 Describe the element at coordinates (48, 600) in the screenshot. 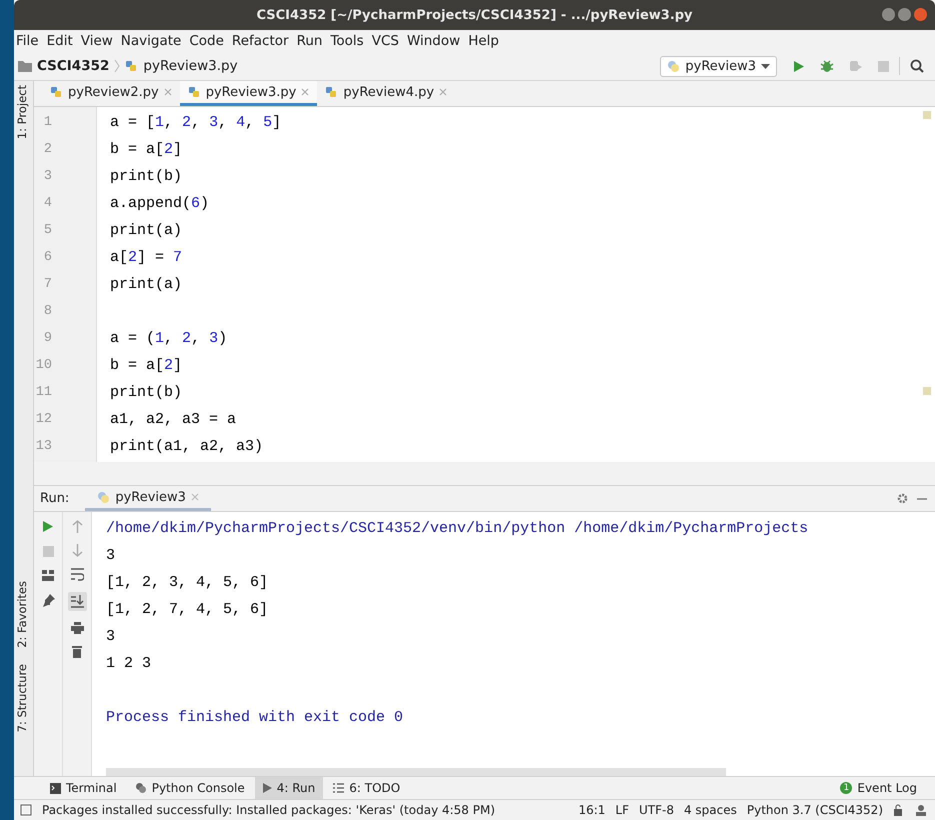

I see `pin-icon` at that location.